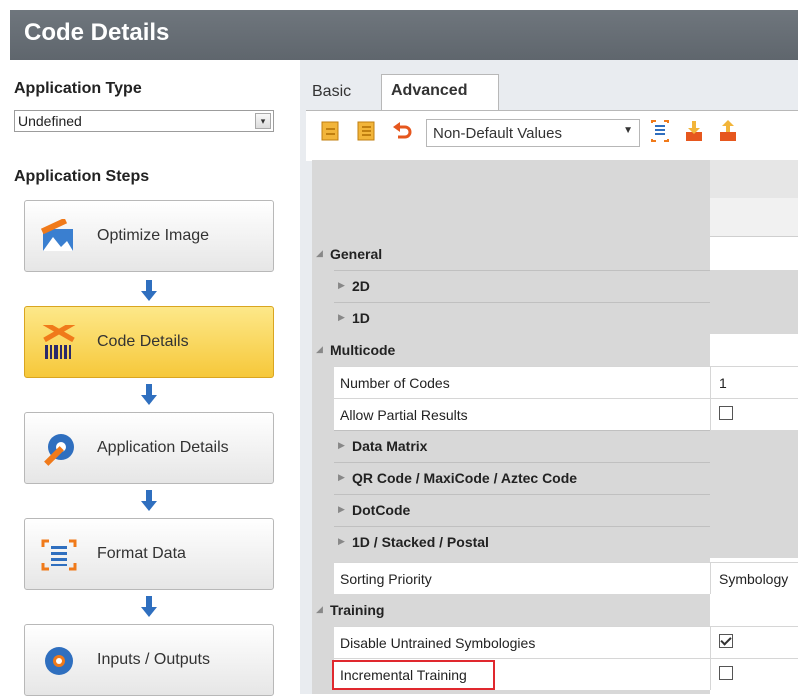 Image resolution: width=798 pixels, height=696 pixels. I want to click on list-icon, so click(660, 131).